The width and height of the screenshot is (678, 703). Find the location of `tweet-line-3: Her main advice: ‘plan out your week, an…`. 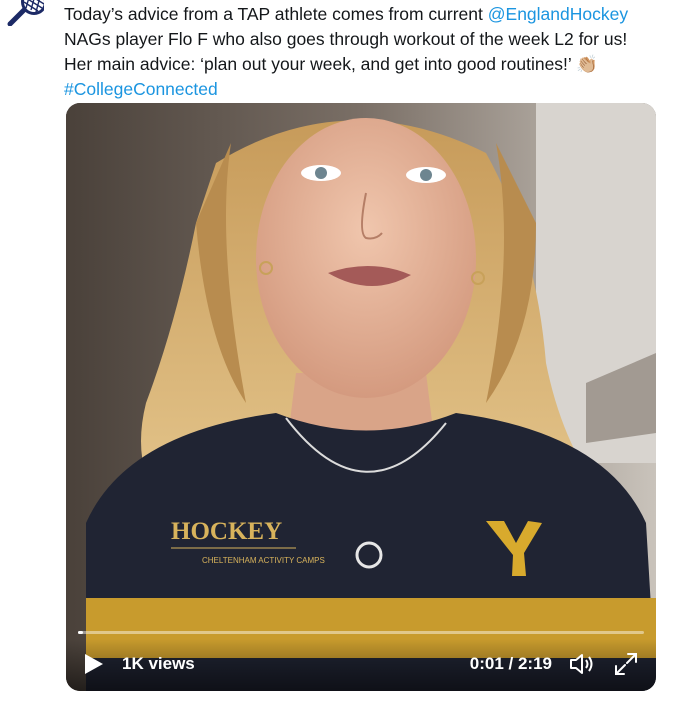

tweet-line-3: Her main advice: ‘plan out your week, an… is located at coordinates (364, 64).